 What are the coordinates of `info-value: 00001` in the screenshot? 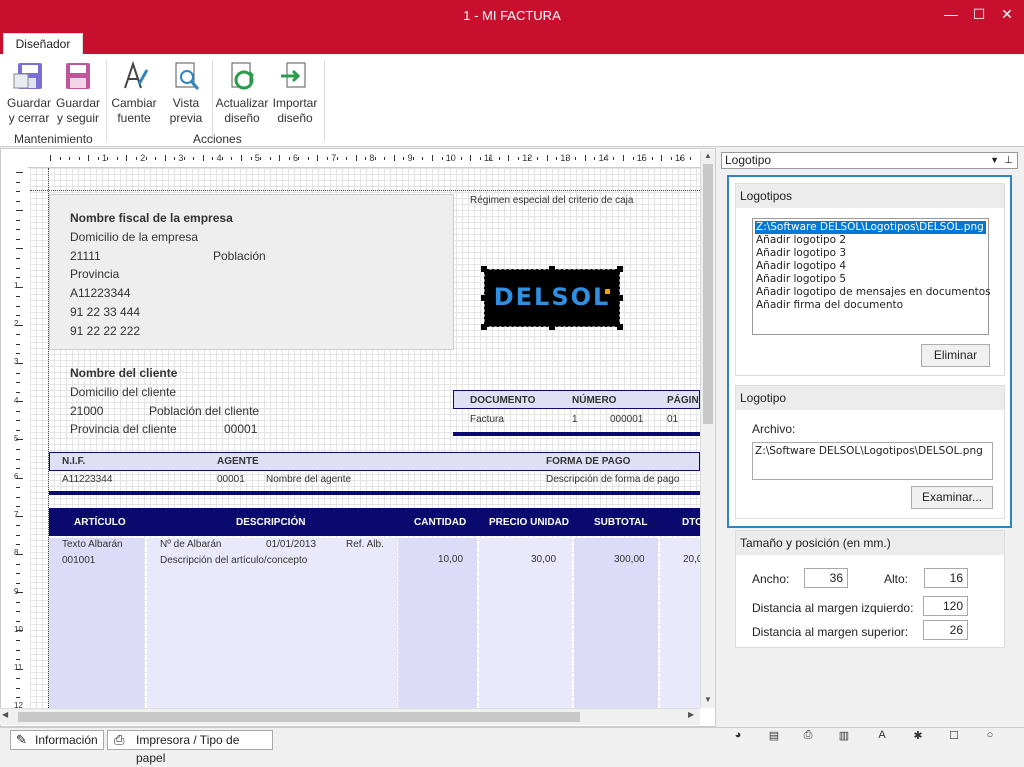 It's located at (231, 479).